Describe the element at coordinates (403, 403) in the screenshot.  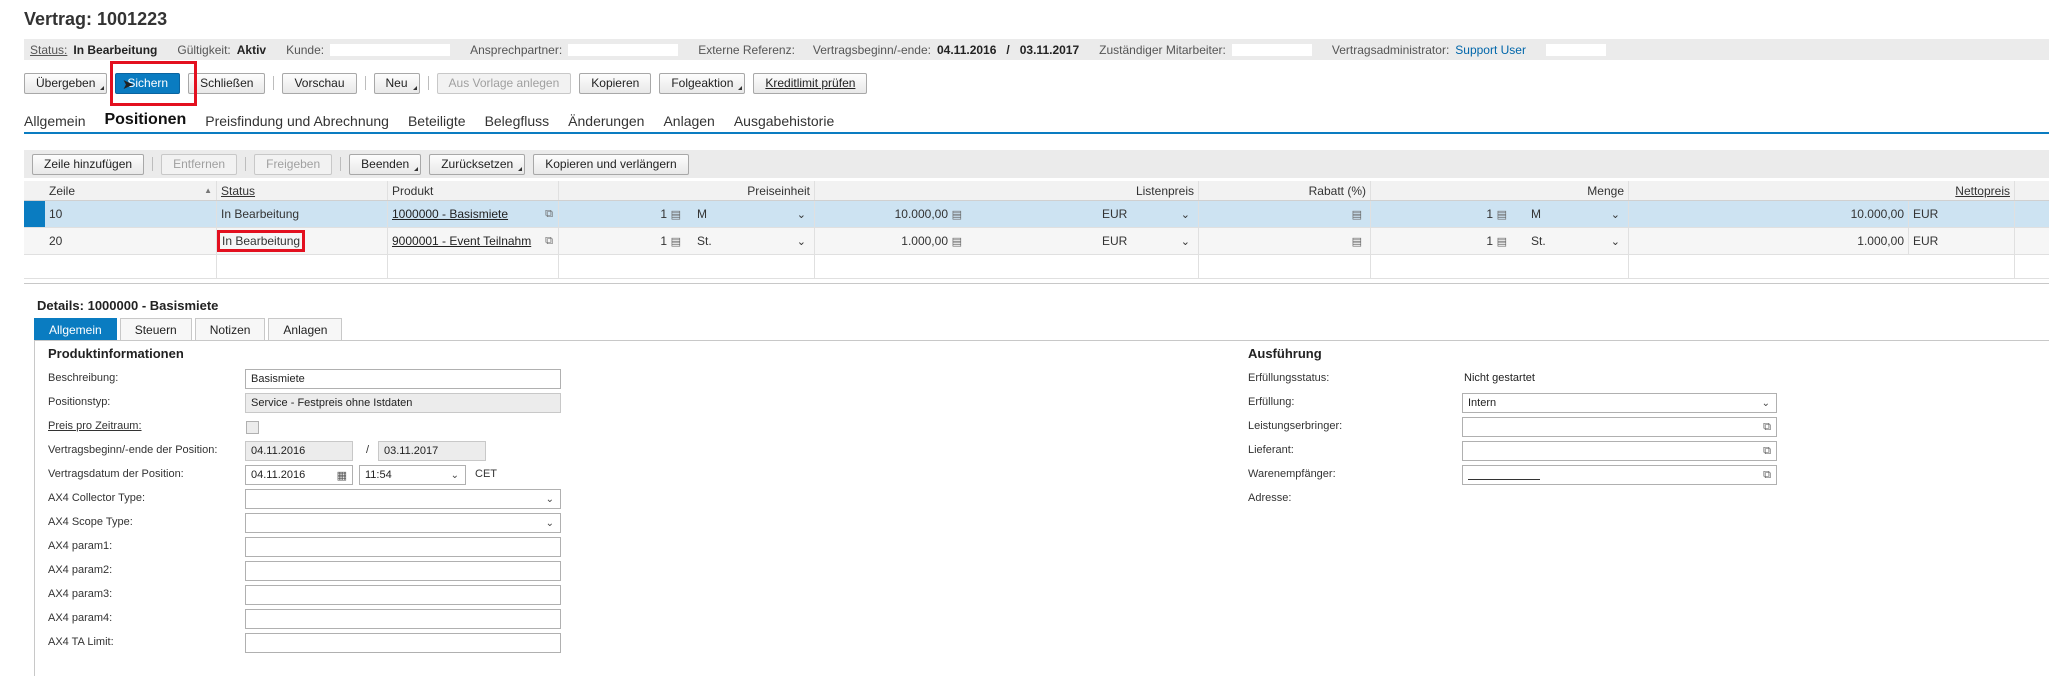
I see `position-type-field: Service - Festpreis ohne Istdaten` at that location.